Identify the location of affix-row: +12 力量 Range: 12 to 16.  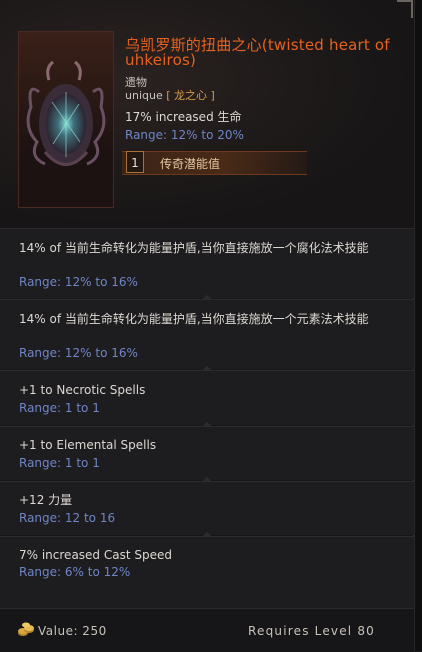
(207, 508).